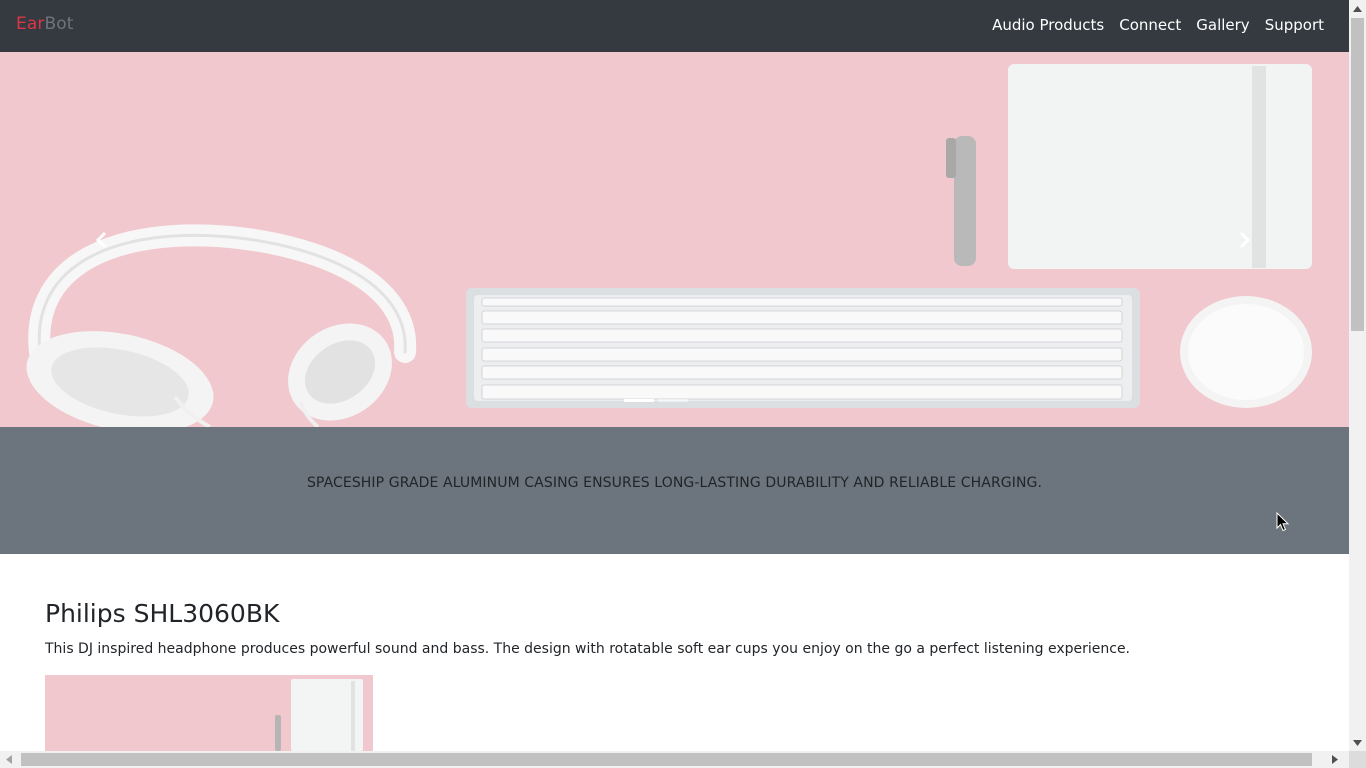 The height and width of the screenshot is (768, 1366). I want to click on carousel-next-button, so click(1245, 240).